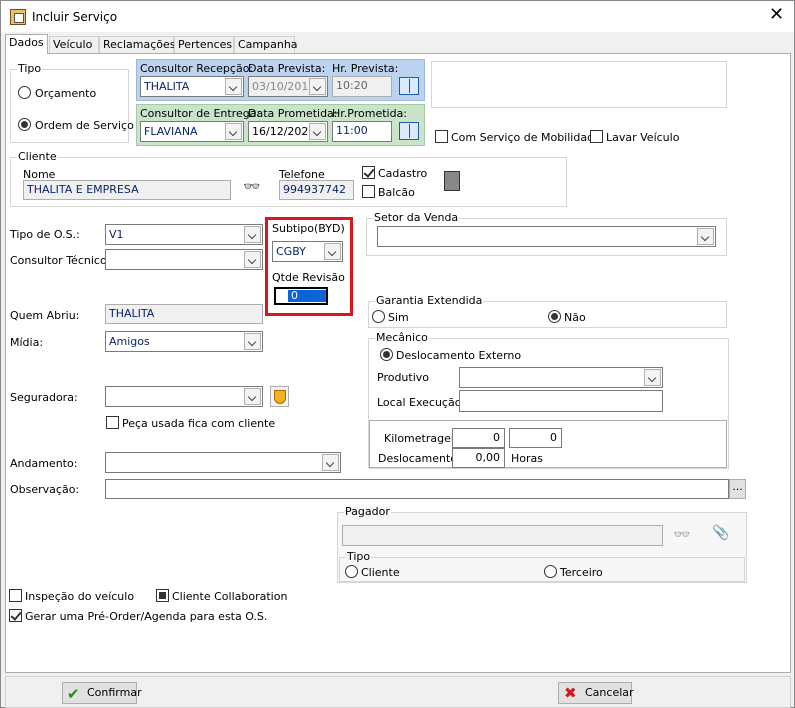 Image resolution: width=795 pixels, height=708 pixels. I want to click on data-prevista-picker: 03/10/2017, so click(288, 86).